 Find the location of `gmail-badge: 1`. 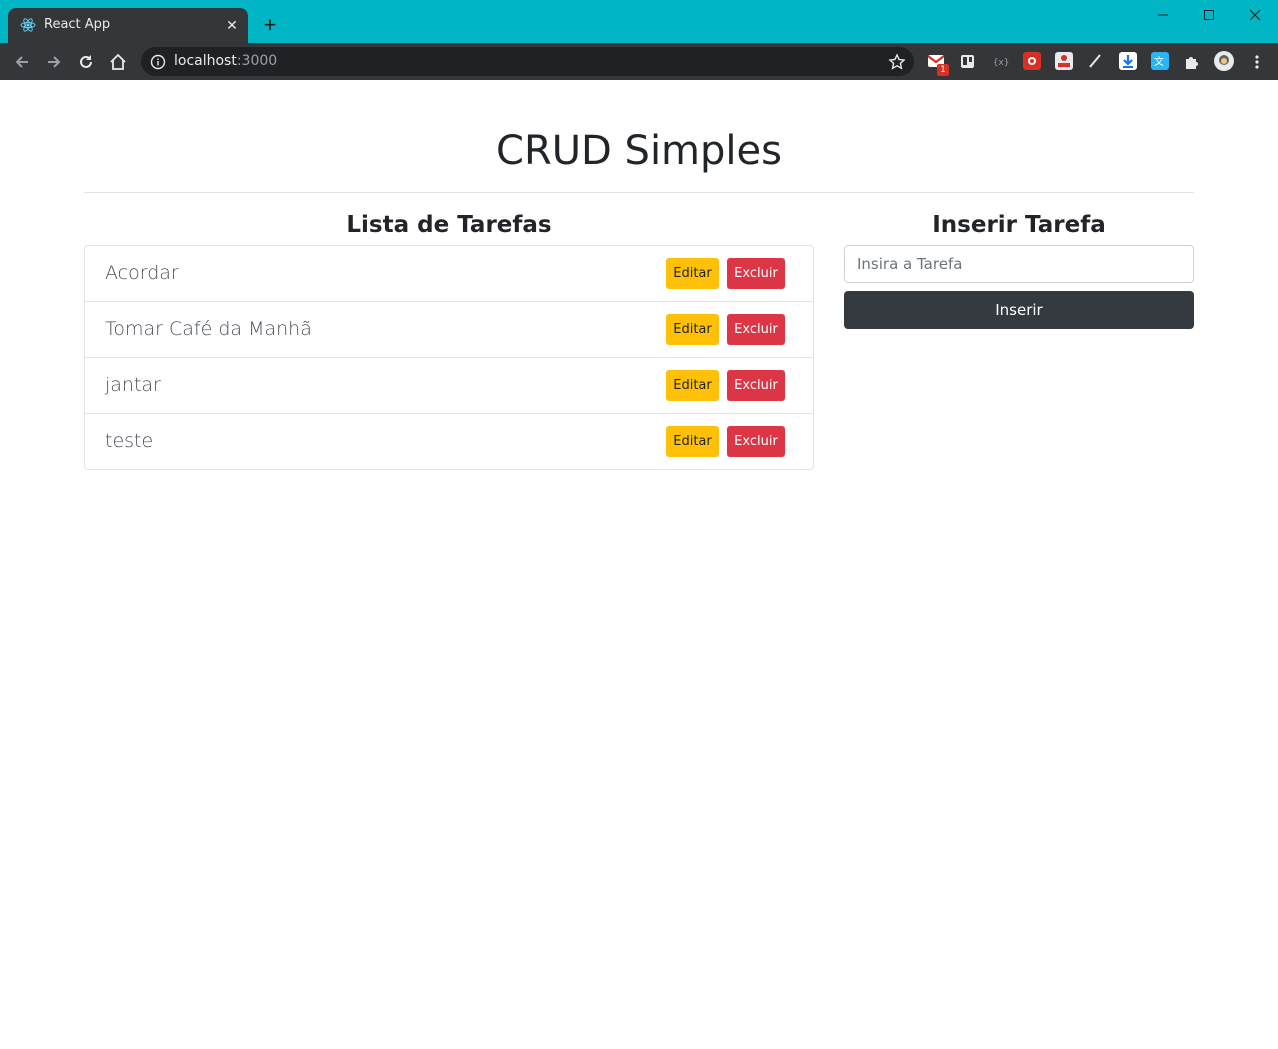

gmail-badge: 1 is located at coordinates (943, 70).